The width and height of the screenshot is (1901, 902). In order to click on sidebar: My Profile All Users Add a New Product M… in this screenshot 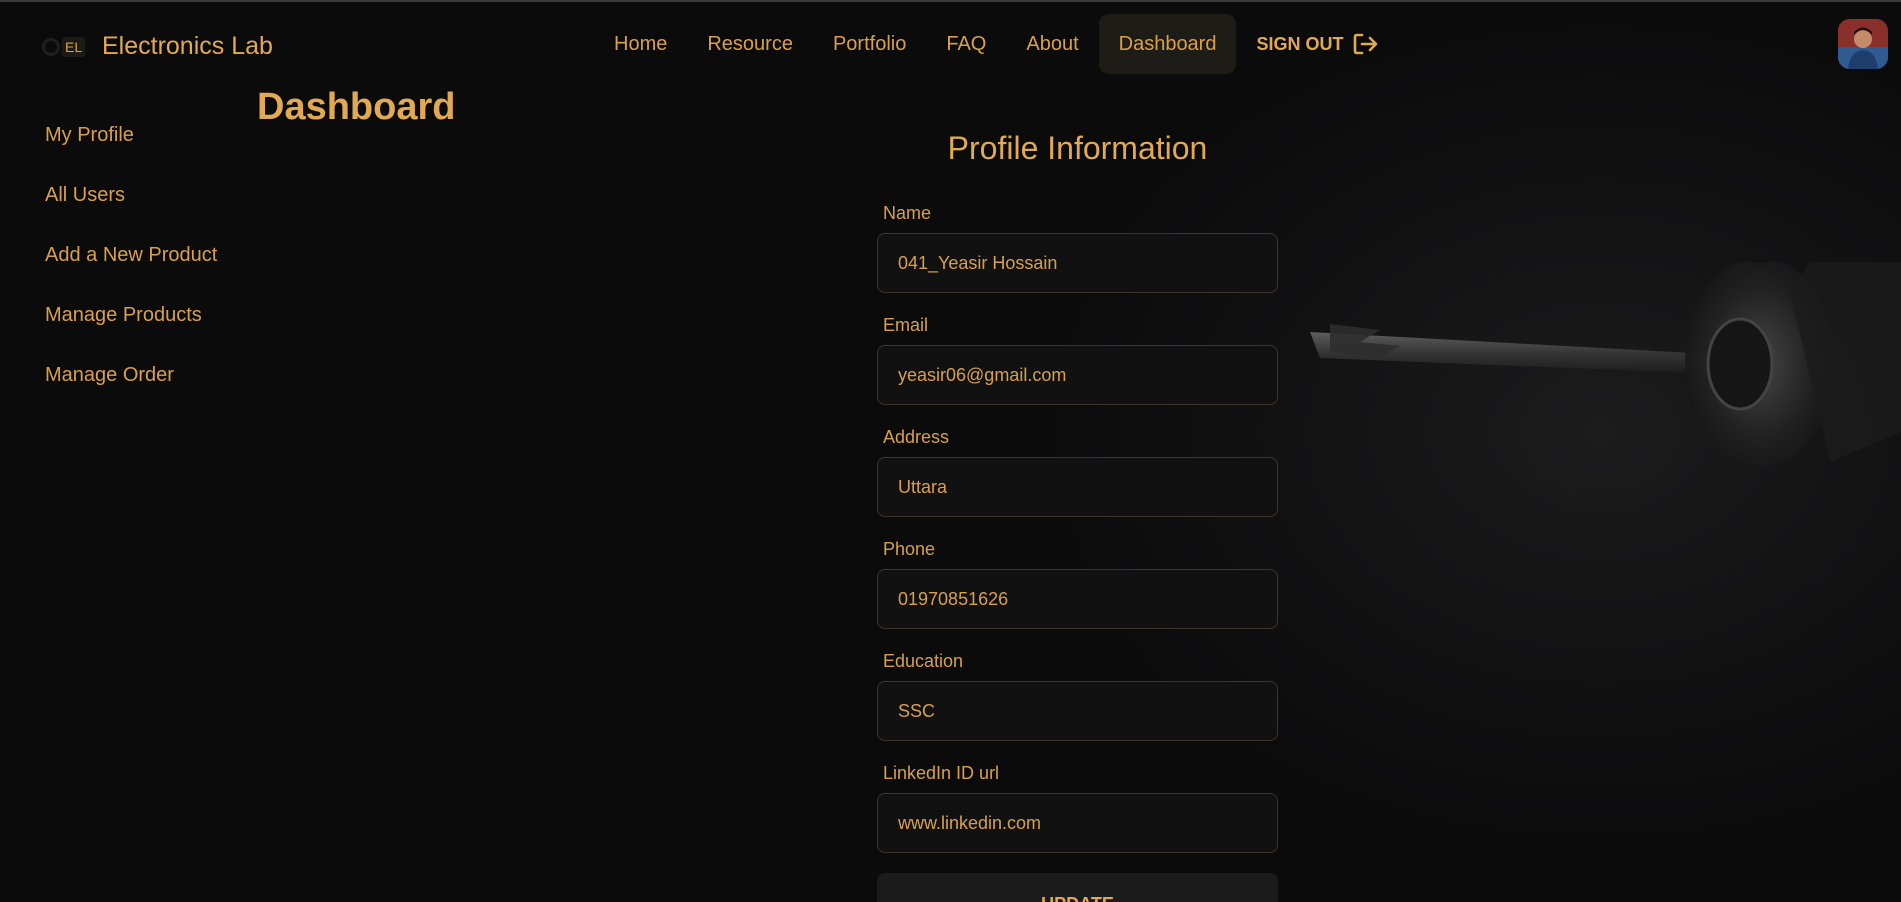, I will do `click(131, 270)`.